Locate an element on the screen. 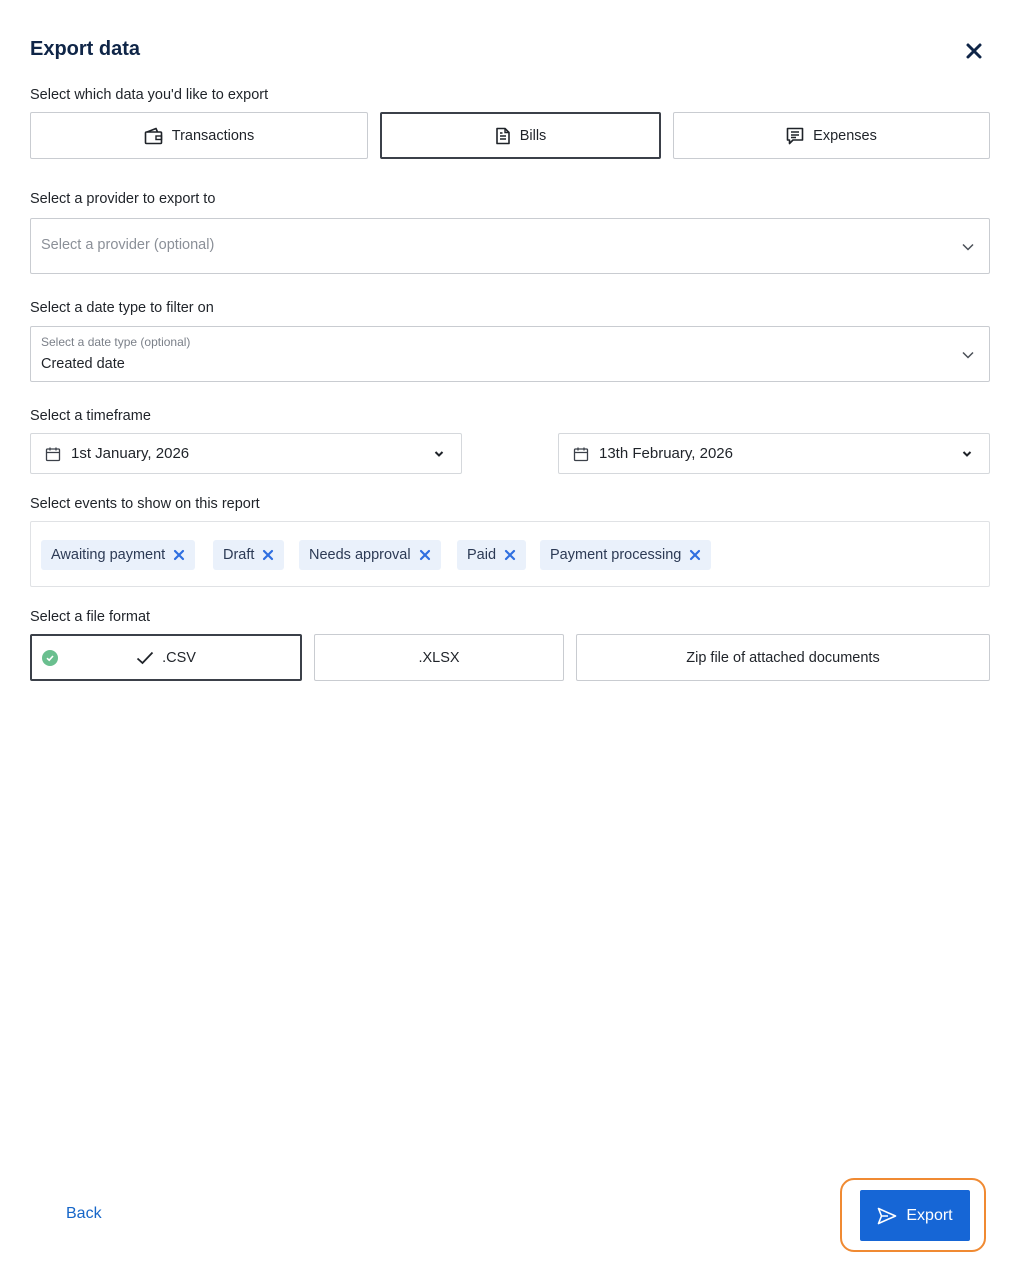 The width and height of the screenshot is (1022, 1266). dialog-title: Export data is located at coordinates (85, 49).